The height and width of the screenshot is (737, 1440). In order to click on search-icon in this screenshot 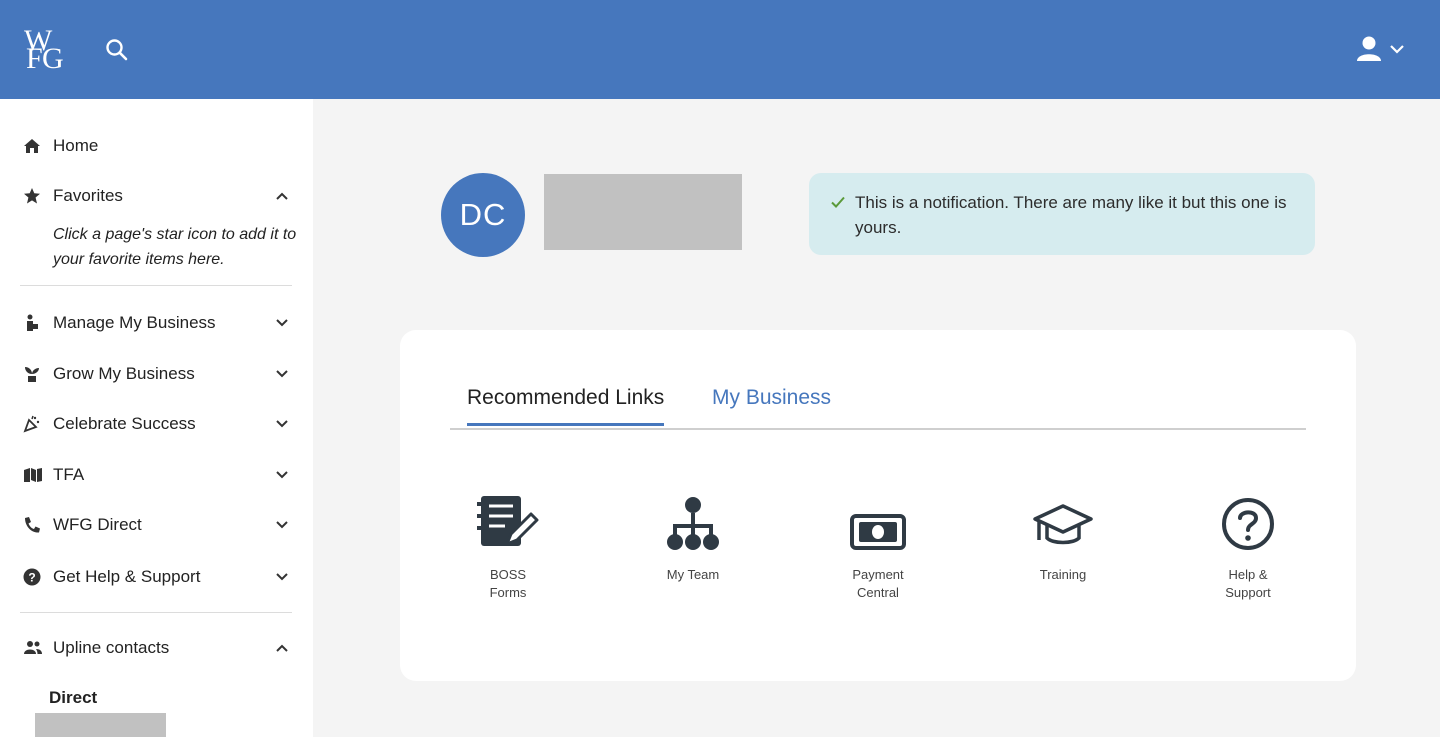, I will do `click(117, 50)`.